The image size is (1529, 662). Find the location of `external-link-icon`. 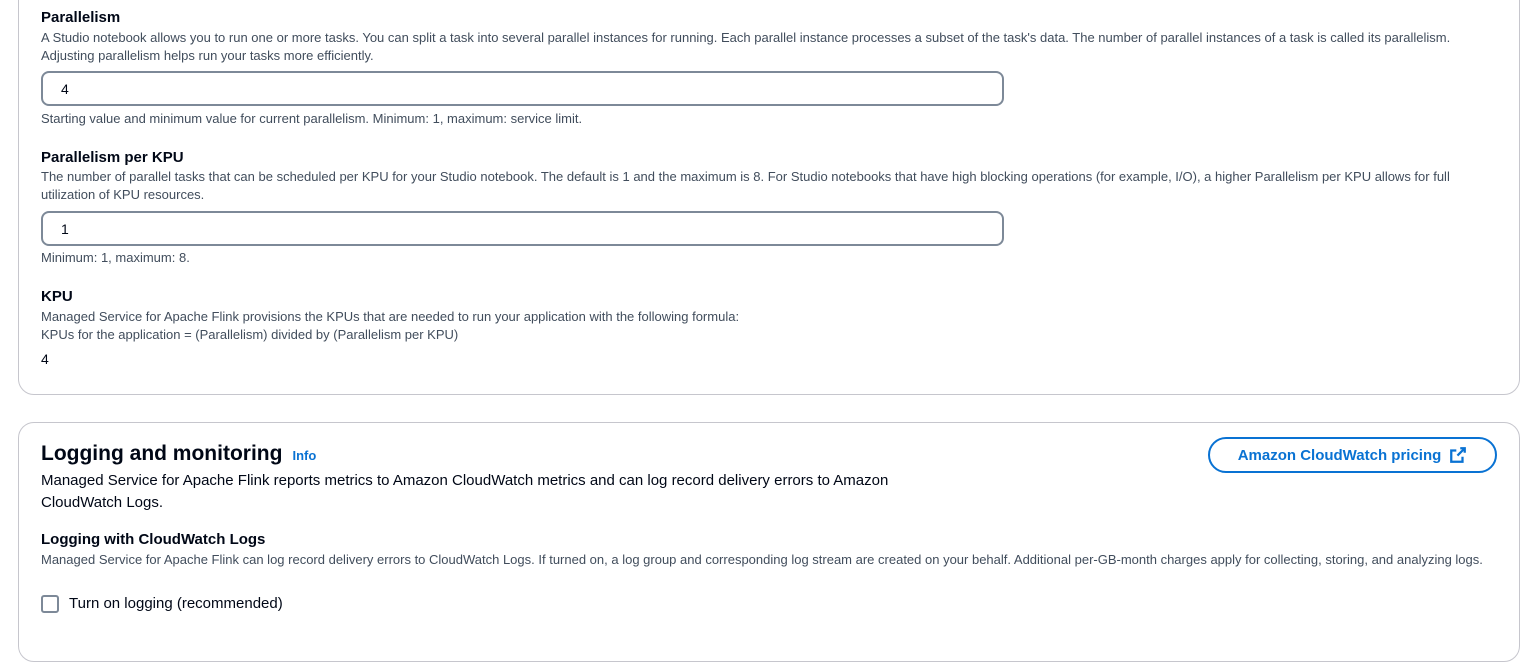

external-link-icon is located at coordinates (1458, 455).